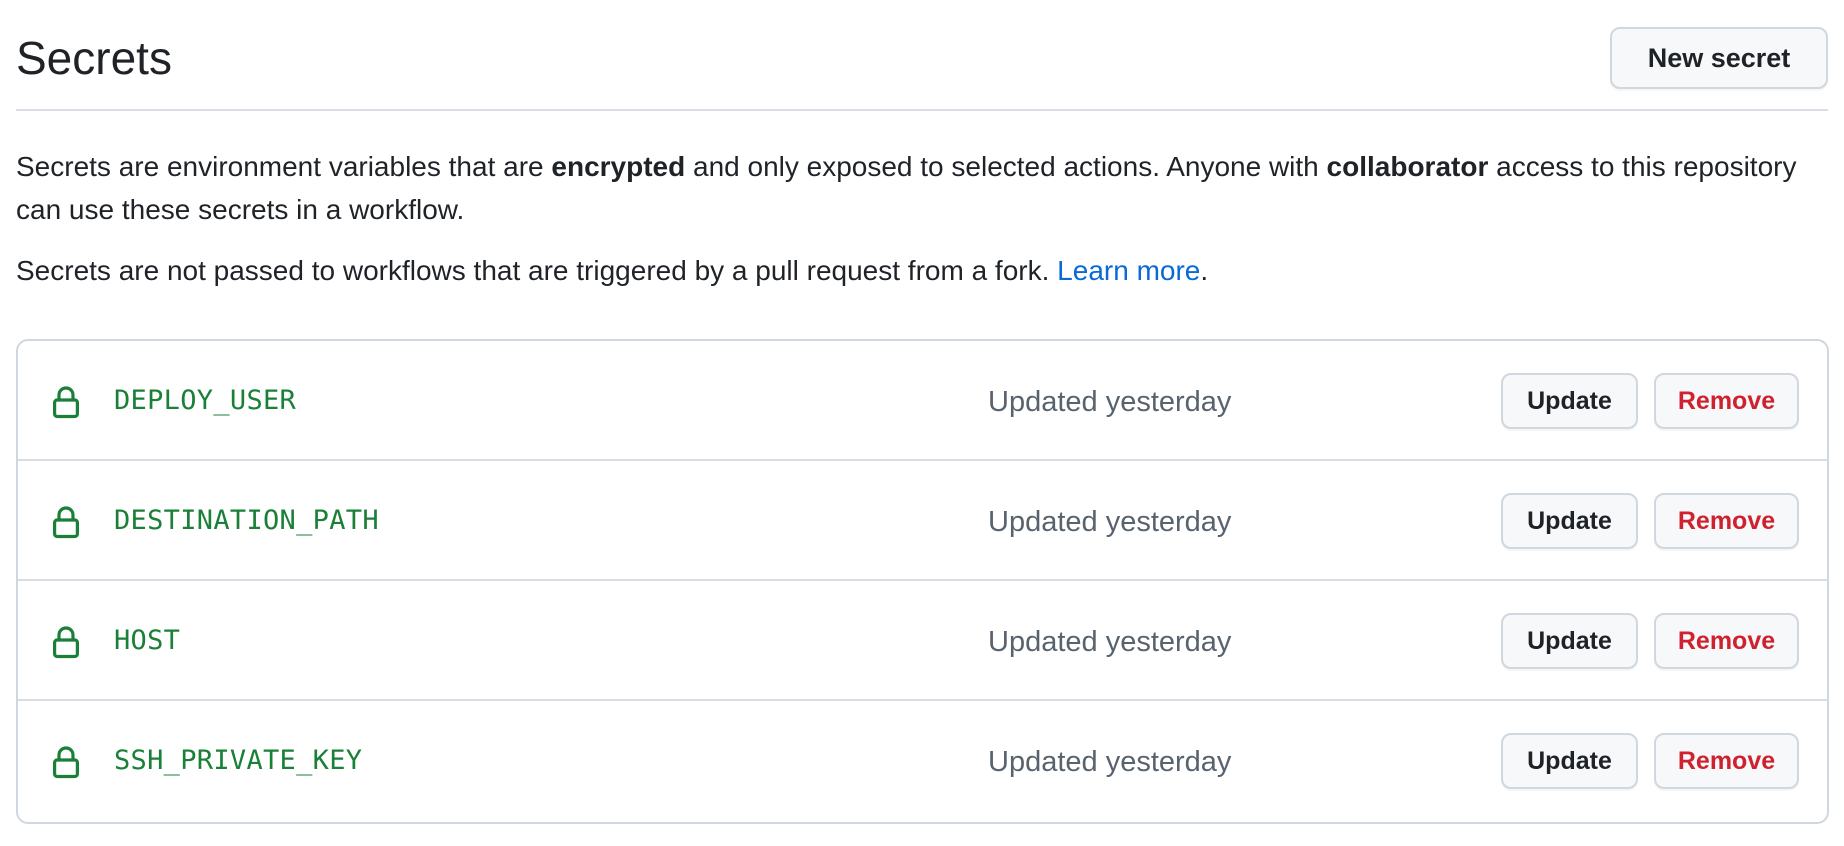  Describe the element at coordinates (238, 760) in the screenshot. I see `secret-name: SSH_PRIVATE_KEY` at that location.